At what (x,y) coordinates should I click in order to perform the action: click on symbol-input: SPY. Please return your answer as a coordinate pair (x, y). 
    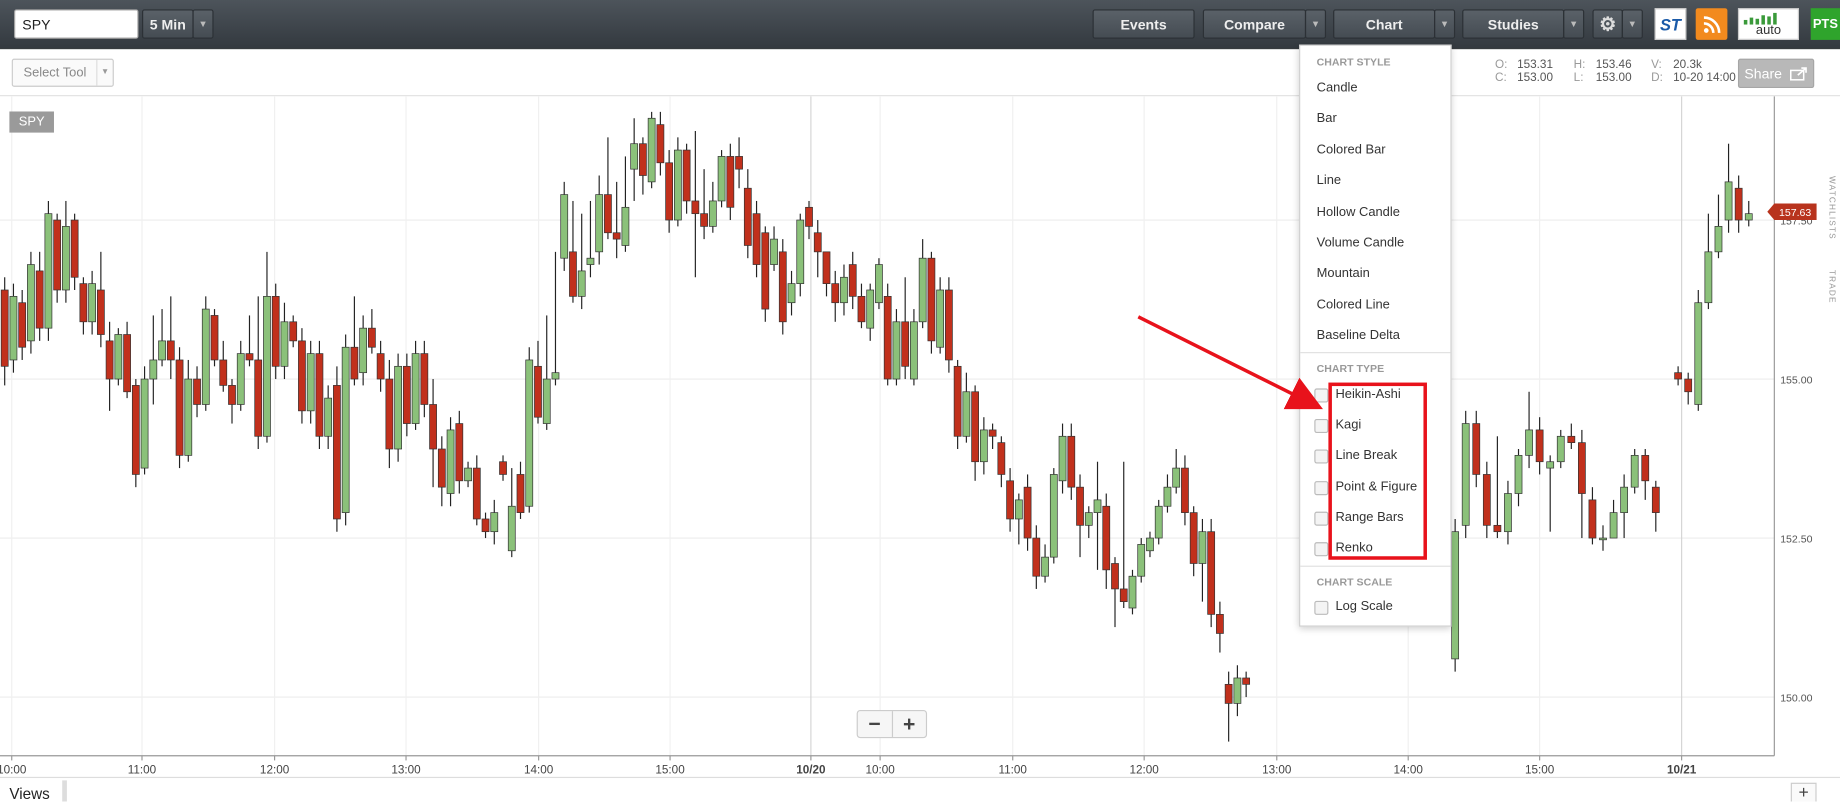
    Looking at the image, I should click on (76, 24).